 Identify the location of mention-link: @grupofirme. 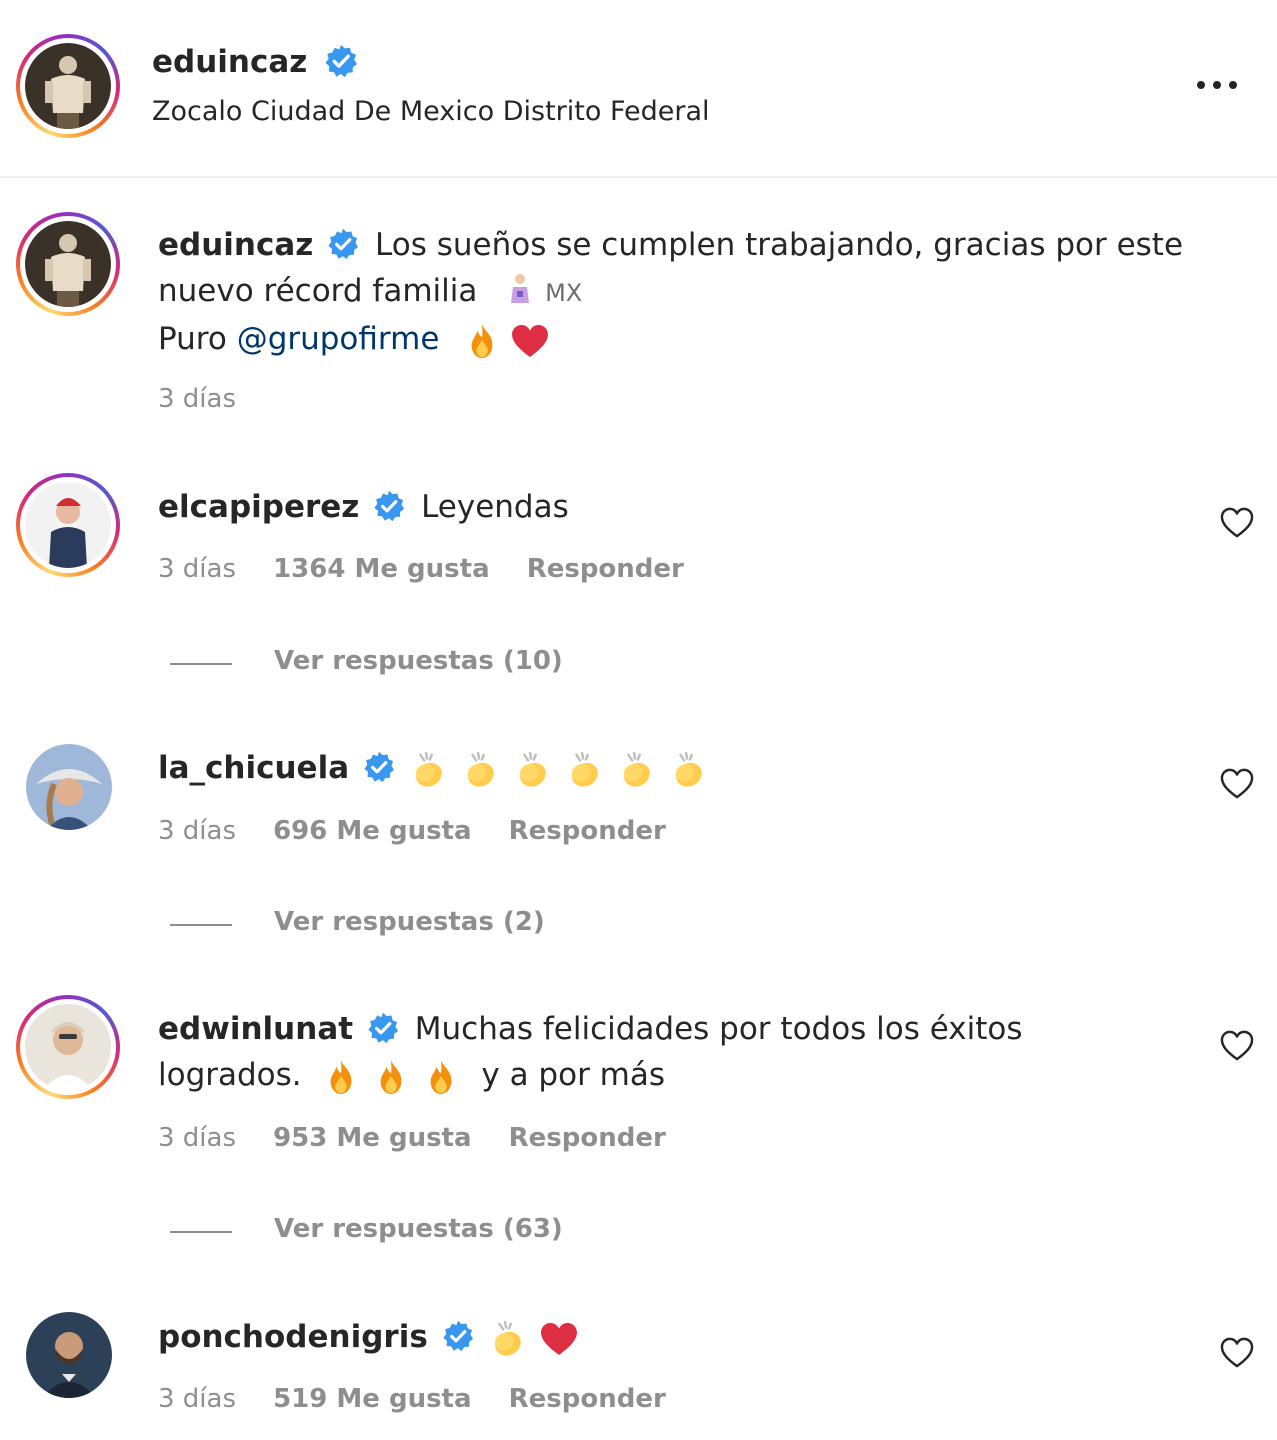
(338, 339).